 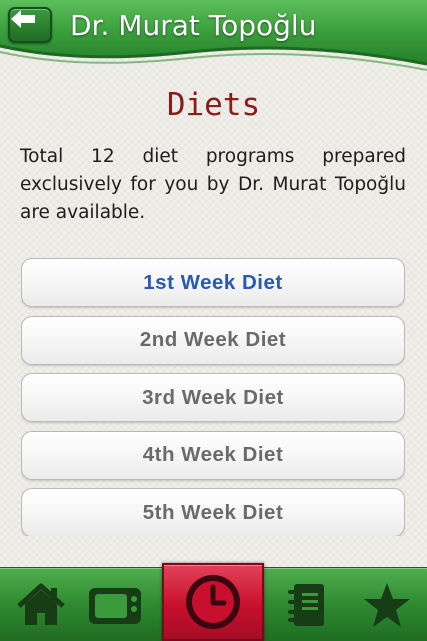 I want to click on tab-tv, so click(x=115, y=604).